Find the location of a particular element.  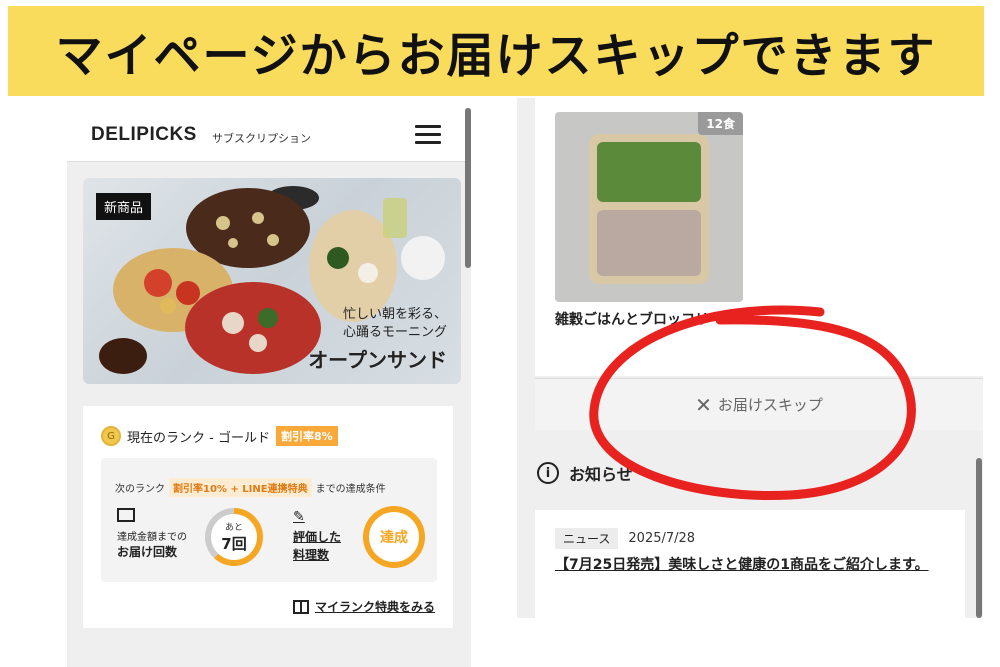

site-logo-subtitle: サブスクリプション is located at coordinates (261, 138).